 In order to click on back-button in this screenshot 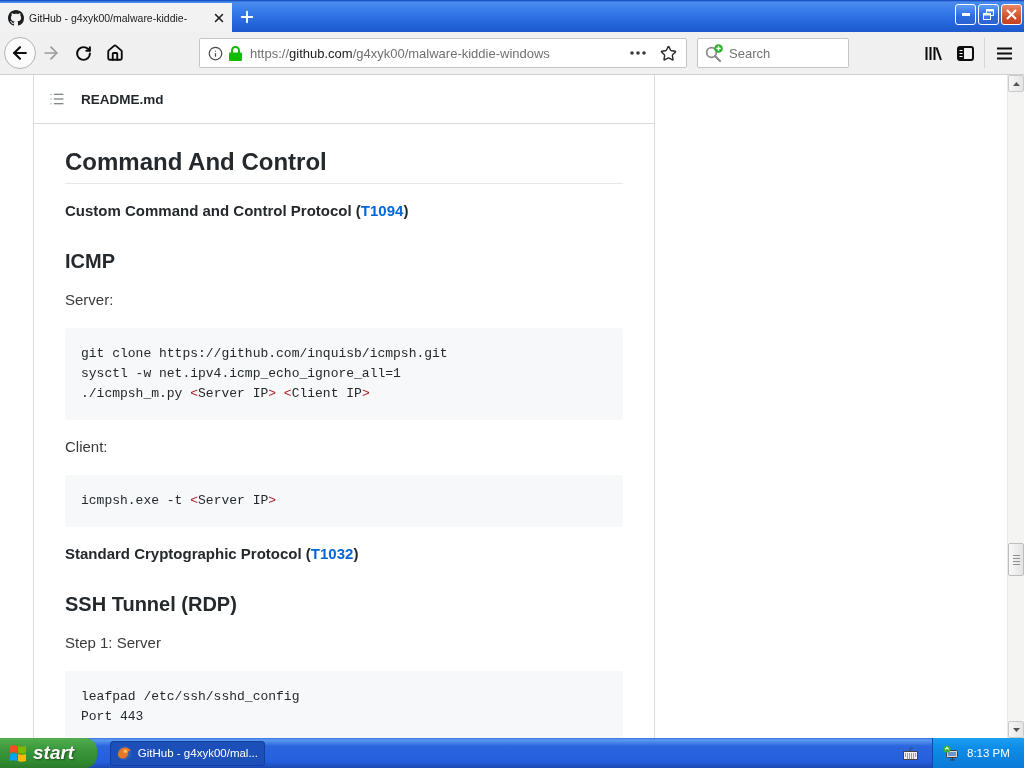, I will do `click(20, 53)`.